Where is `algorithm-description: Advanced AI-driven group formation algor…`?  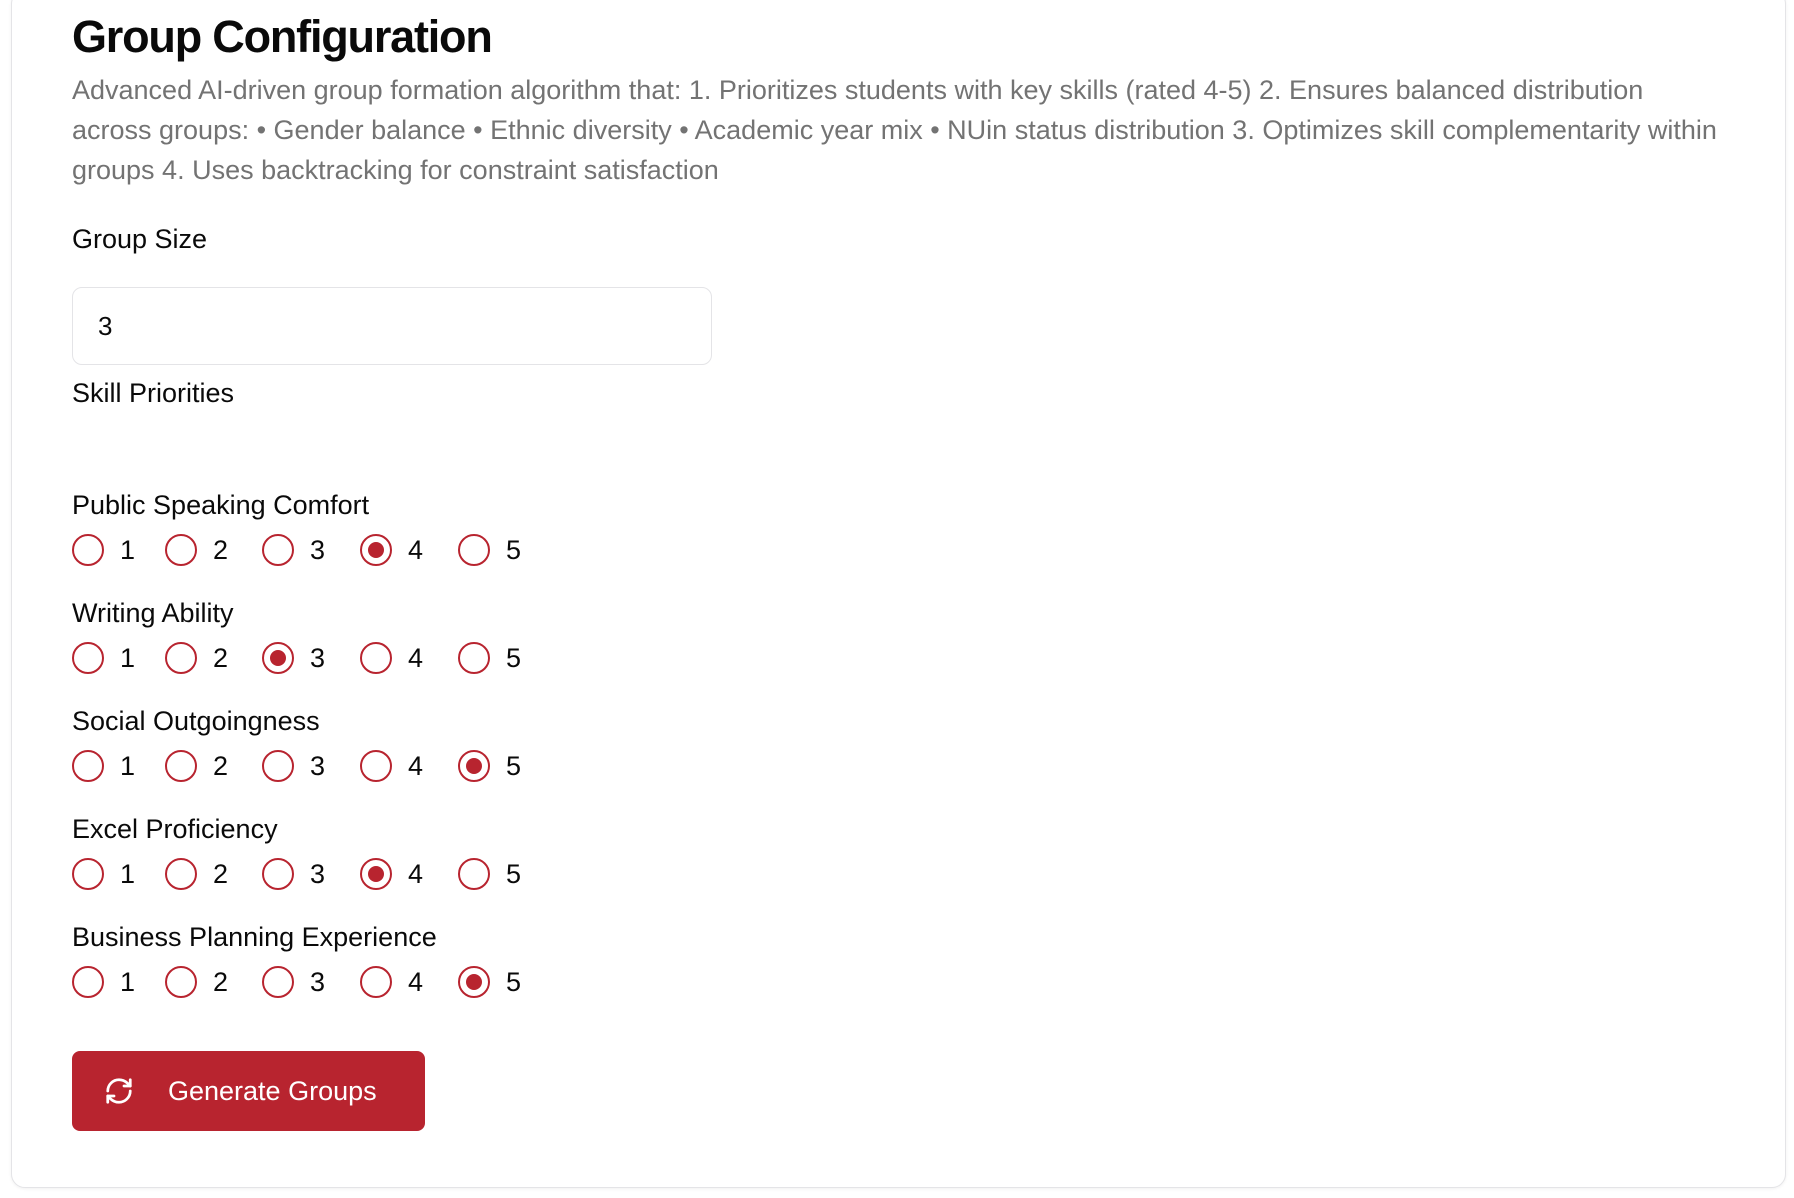
algorithm-description: Advanced AI-driven group formation algor… is located at coordinates (894, 130).